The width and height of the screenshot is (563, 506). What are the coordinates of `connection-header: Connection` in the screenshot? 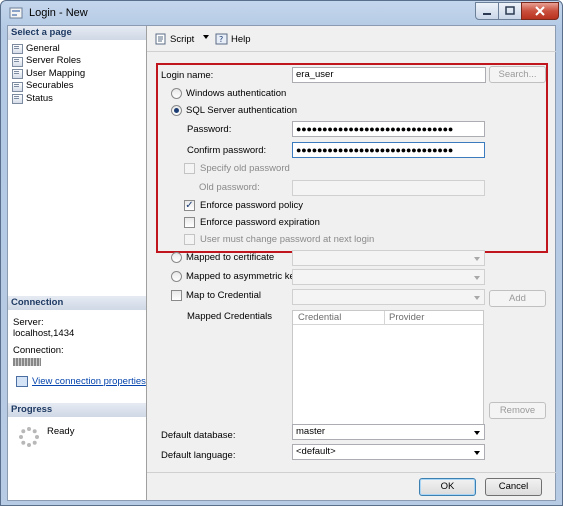 It's located at (77, 303).